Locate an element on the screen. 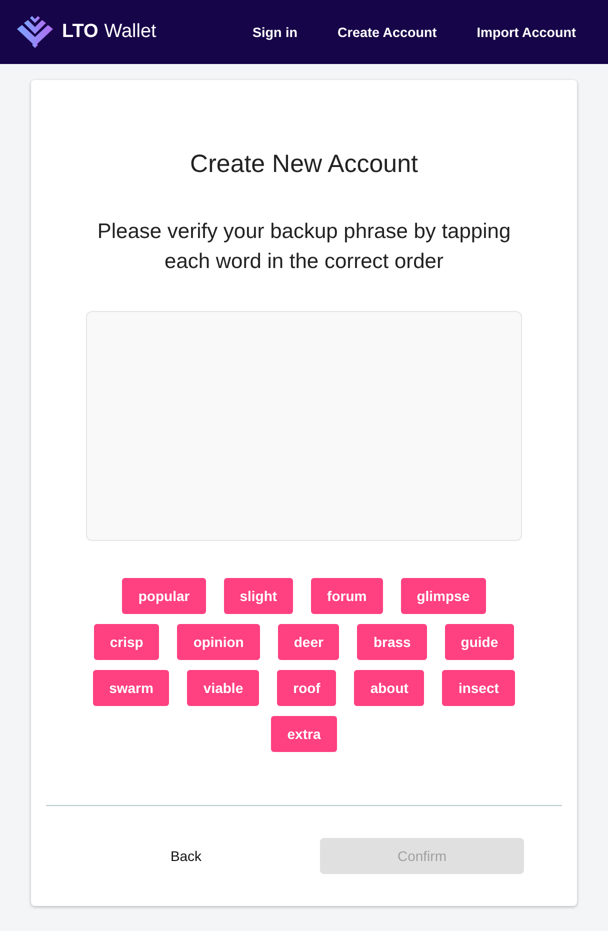  nav-link: Create Account is located at coordinates (387, 32).